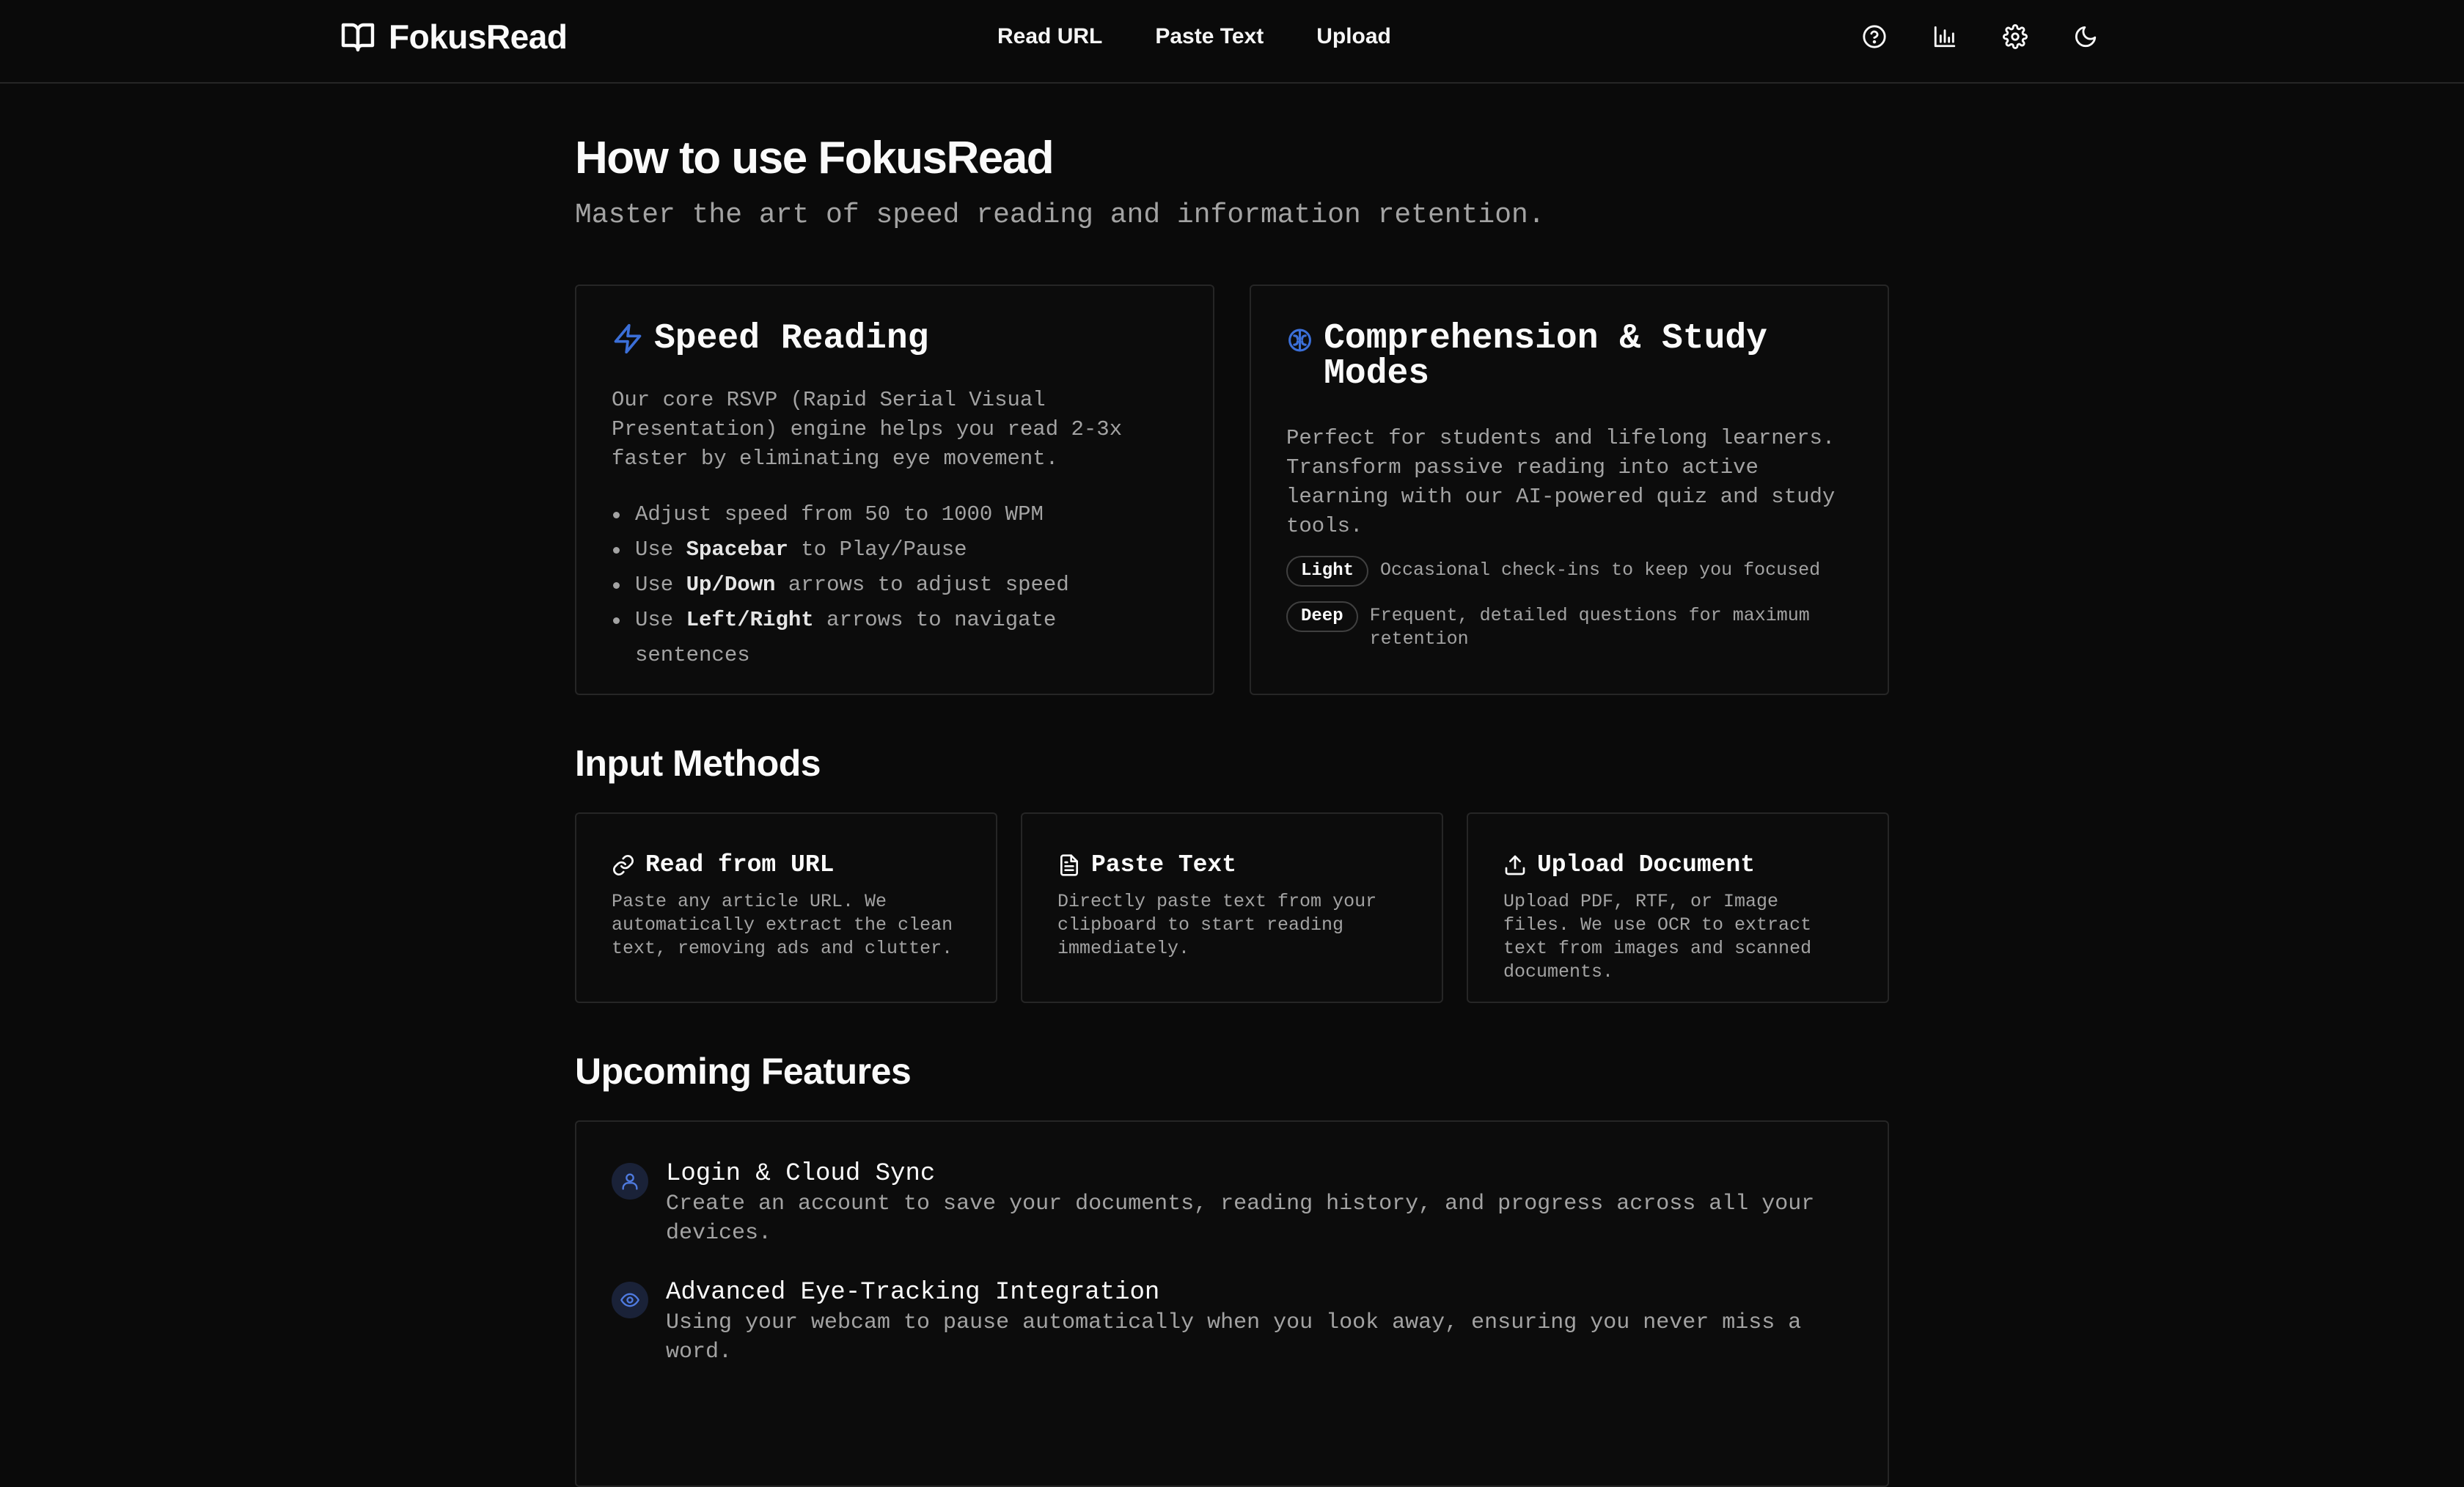 This screenshot has width=2464, height=1487. Describe the element at coordinates (478, 37) in the screenshot. I see `brand-name: FokusRead` at that location.